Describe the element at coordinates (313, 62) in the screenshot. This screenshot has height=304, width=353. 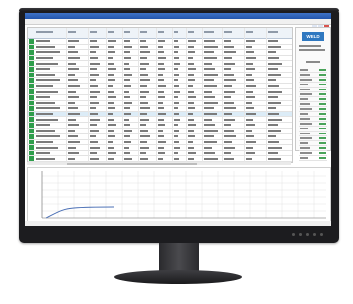
I see `side-panel-heading` at that location.